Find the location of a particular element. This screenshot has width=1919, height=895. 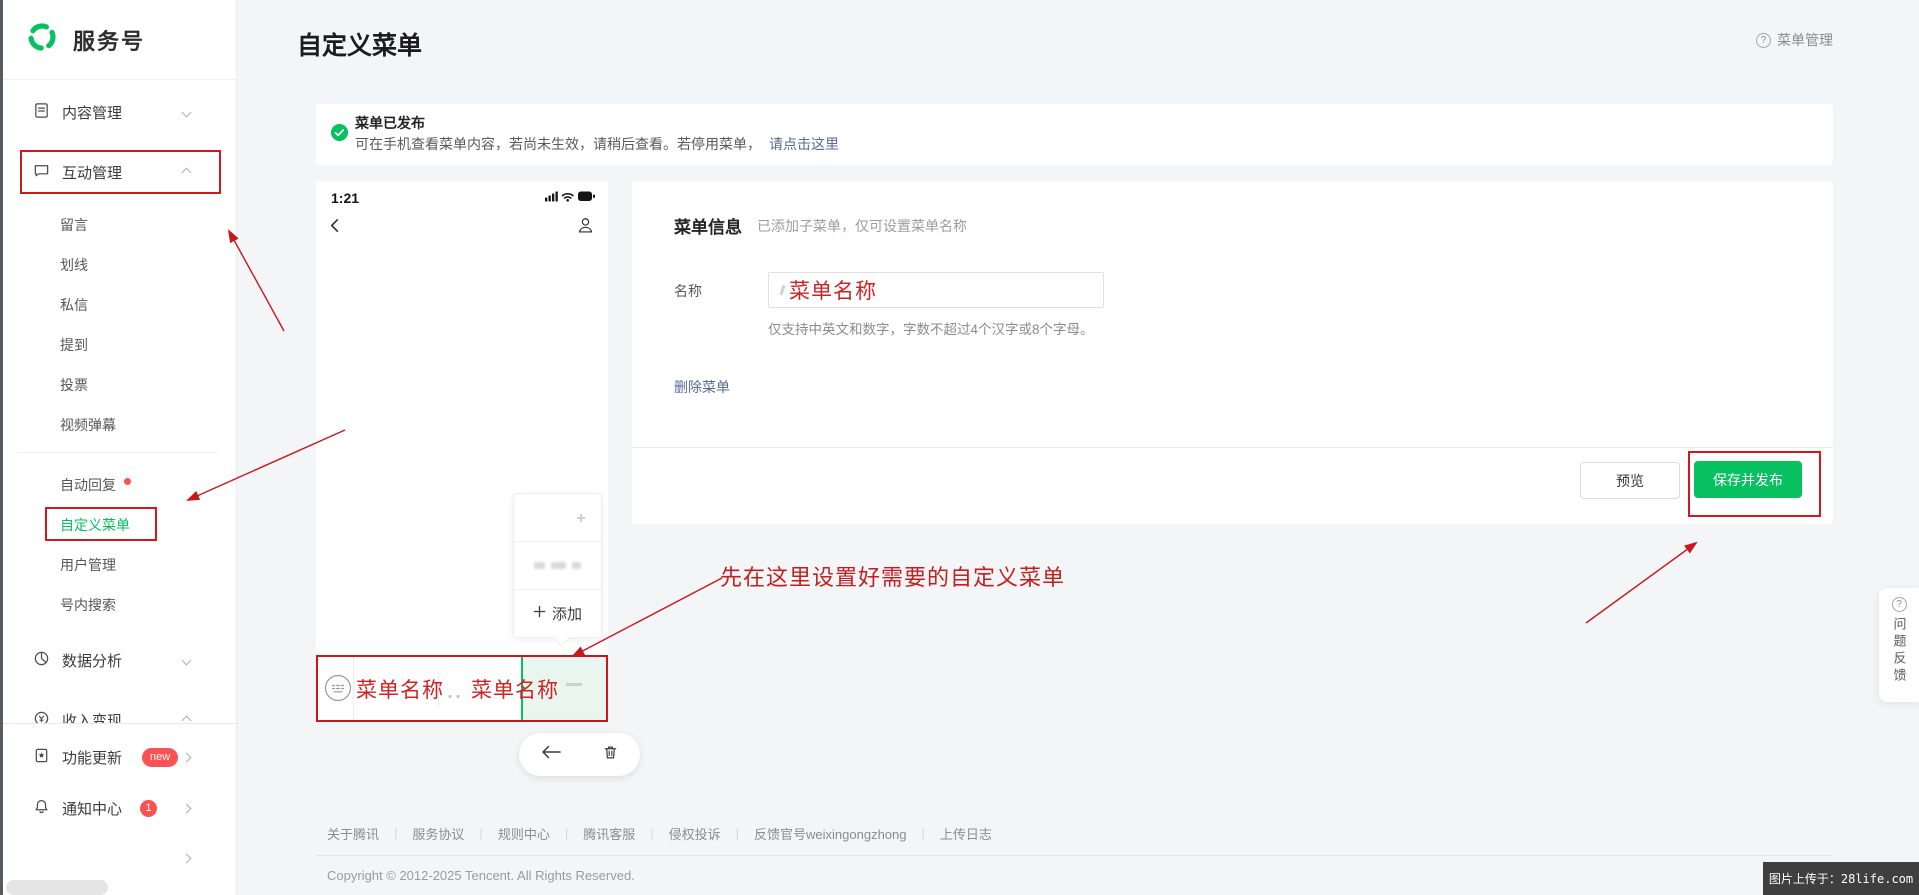

sidebar-item-votes: 投票 is located at coordinates (118, 385).